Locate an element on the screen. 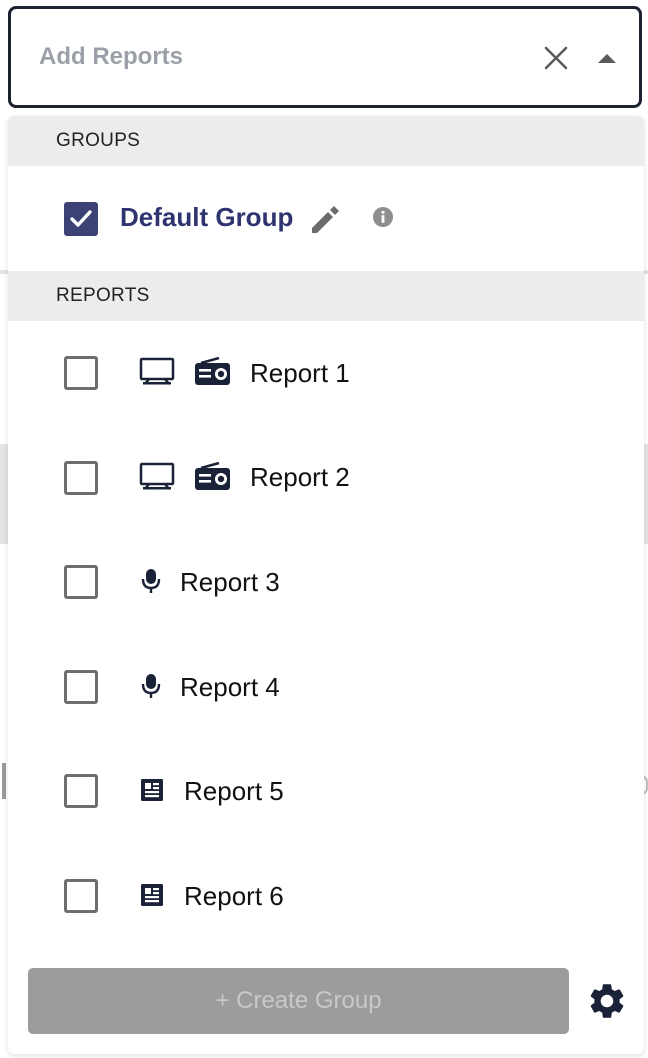 The width and height of the screenshot is (648, 1058). report-label: Report 4 is located at coordinates (230, 687).